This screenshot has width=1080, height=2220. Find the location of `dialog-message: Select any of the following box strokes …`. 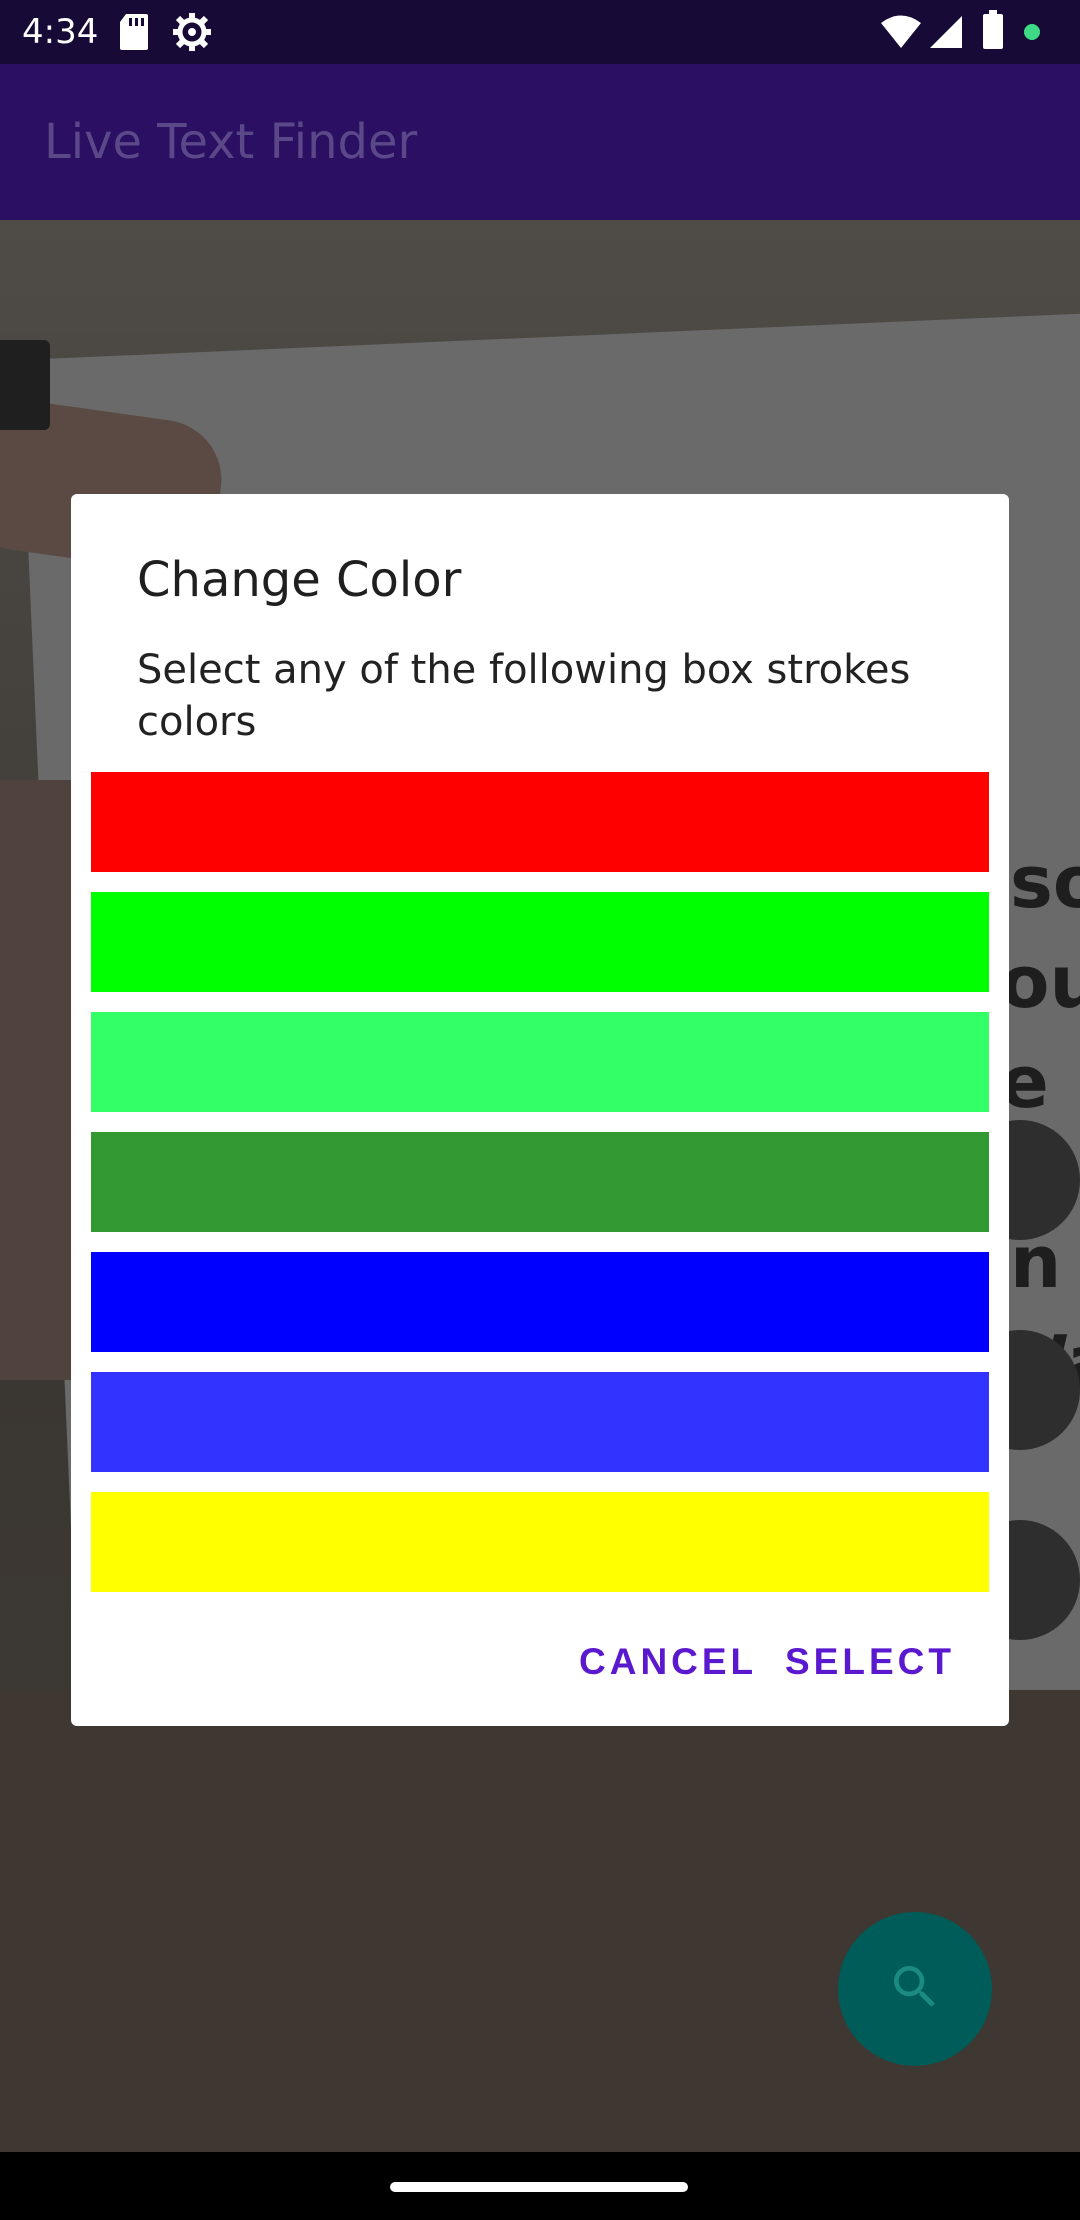

dialog-message: Select any of the following box strokes … is located at coordinates (524, 696).